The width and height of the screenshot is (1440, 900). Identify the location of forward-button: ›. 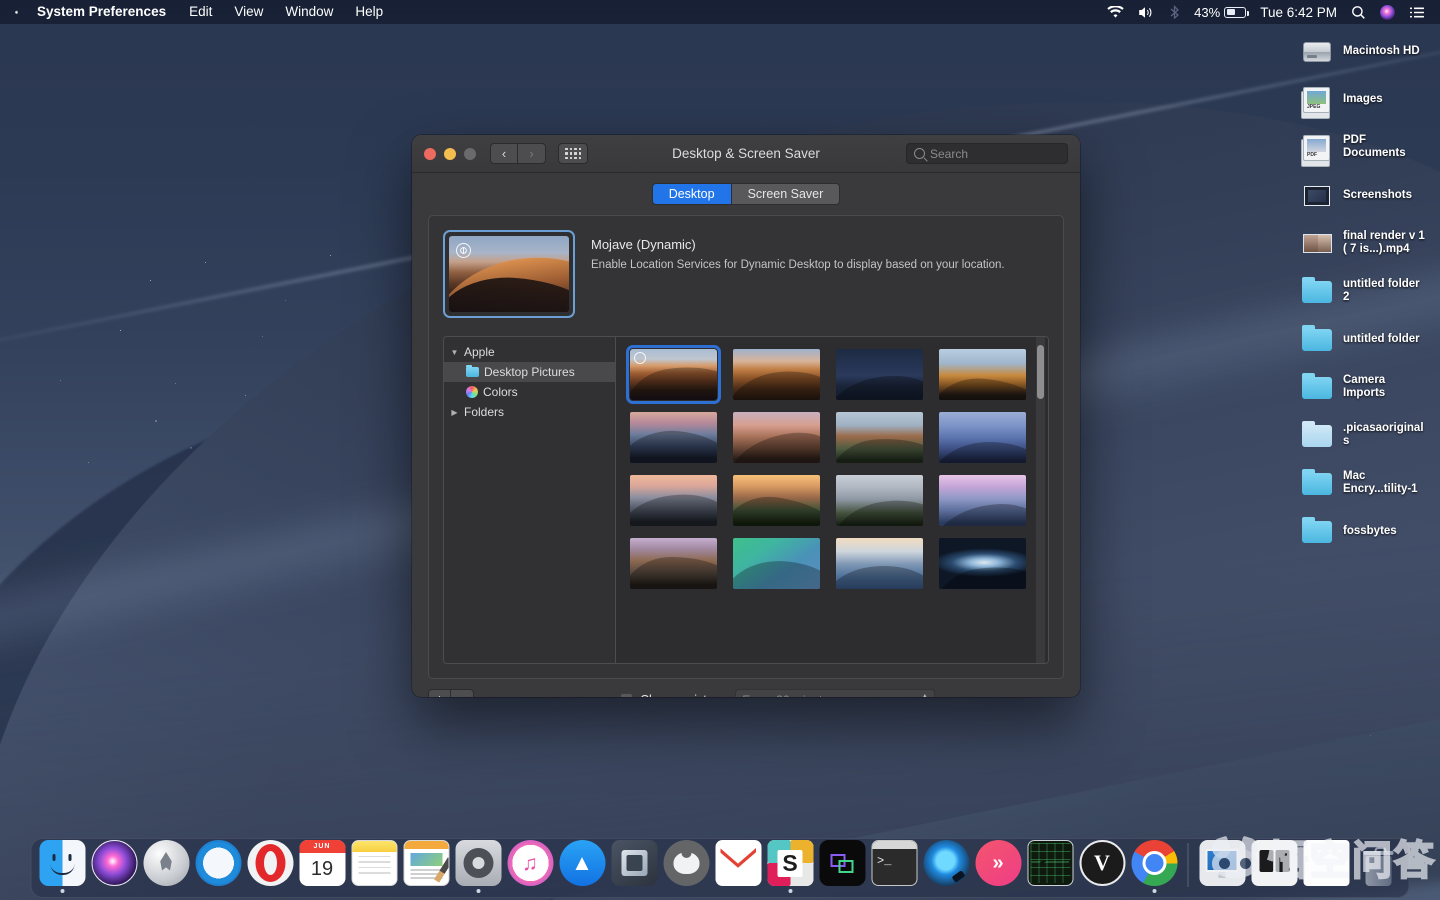
(532, 153).